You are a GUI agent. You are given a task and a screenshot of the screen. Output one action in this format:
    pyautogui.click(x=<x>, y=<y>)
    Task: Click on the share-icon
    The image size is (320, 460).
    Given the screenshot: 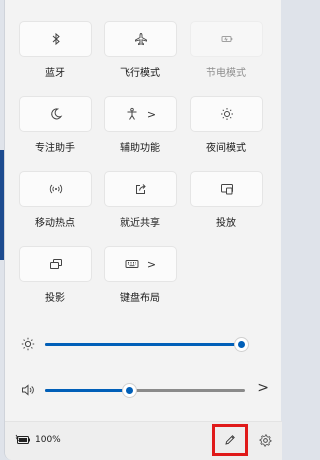 What is the action you would take?
    pyautogui.click(x=140, y=189)
    